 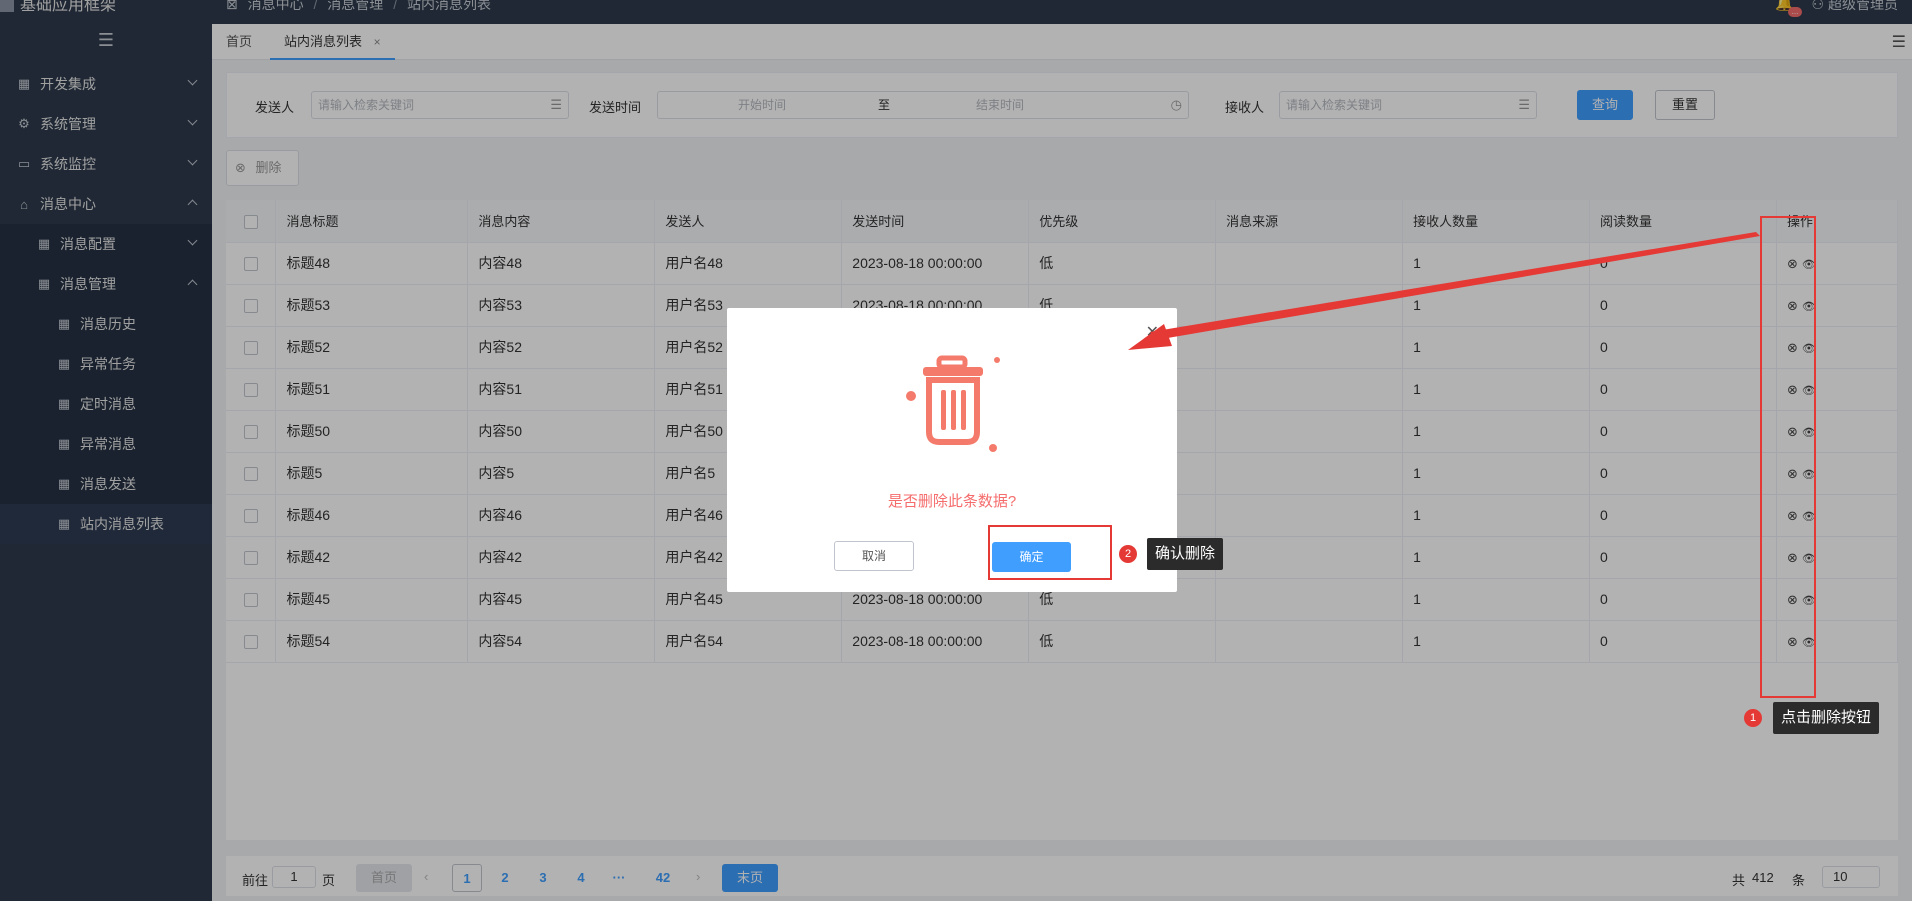 I want to click on trash-icon, so click(x=953, y=403).